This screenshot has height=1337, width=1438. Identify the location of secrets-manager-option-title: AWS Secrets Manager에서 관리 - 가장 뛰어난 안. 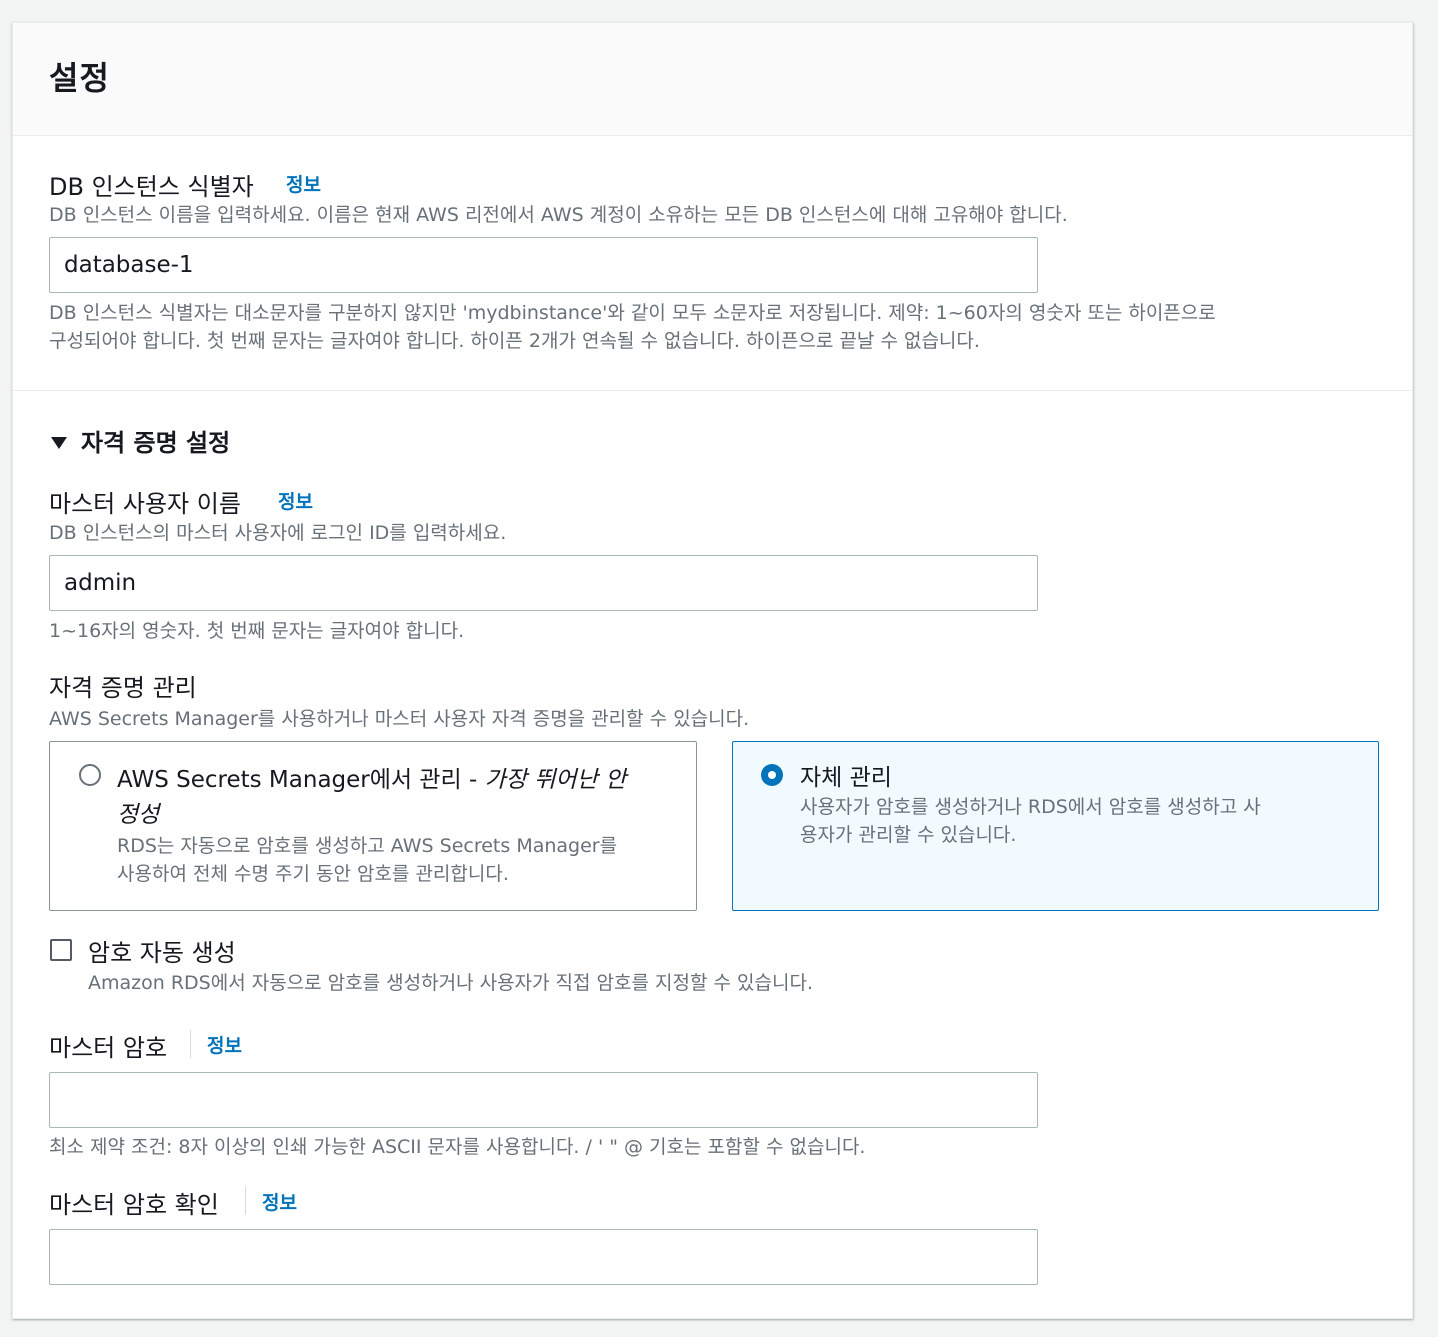
(371, 777).